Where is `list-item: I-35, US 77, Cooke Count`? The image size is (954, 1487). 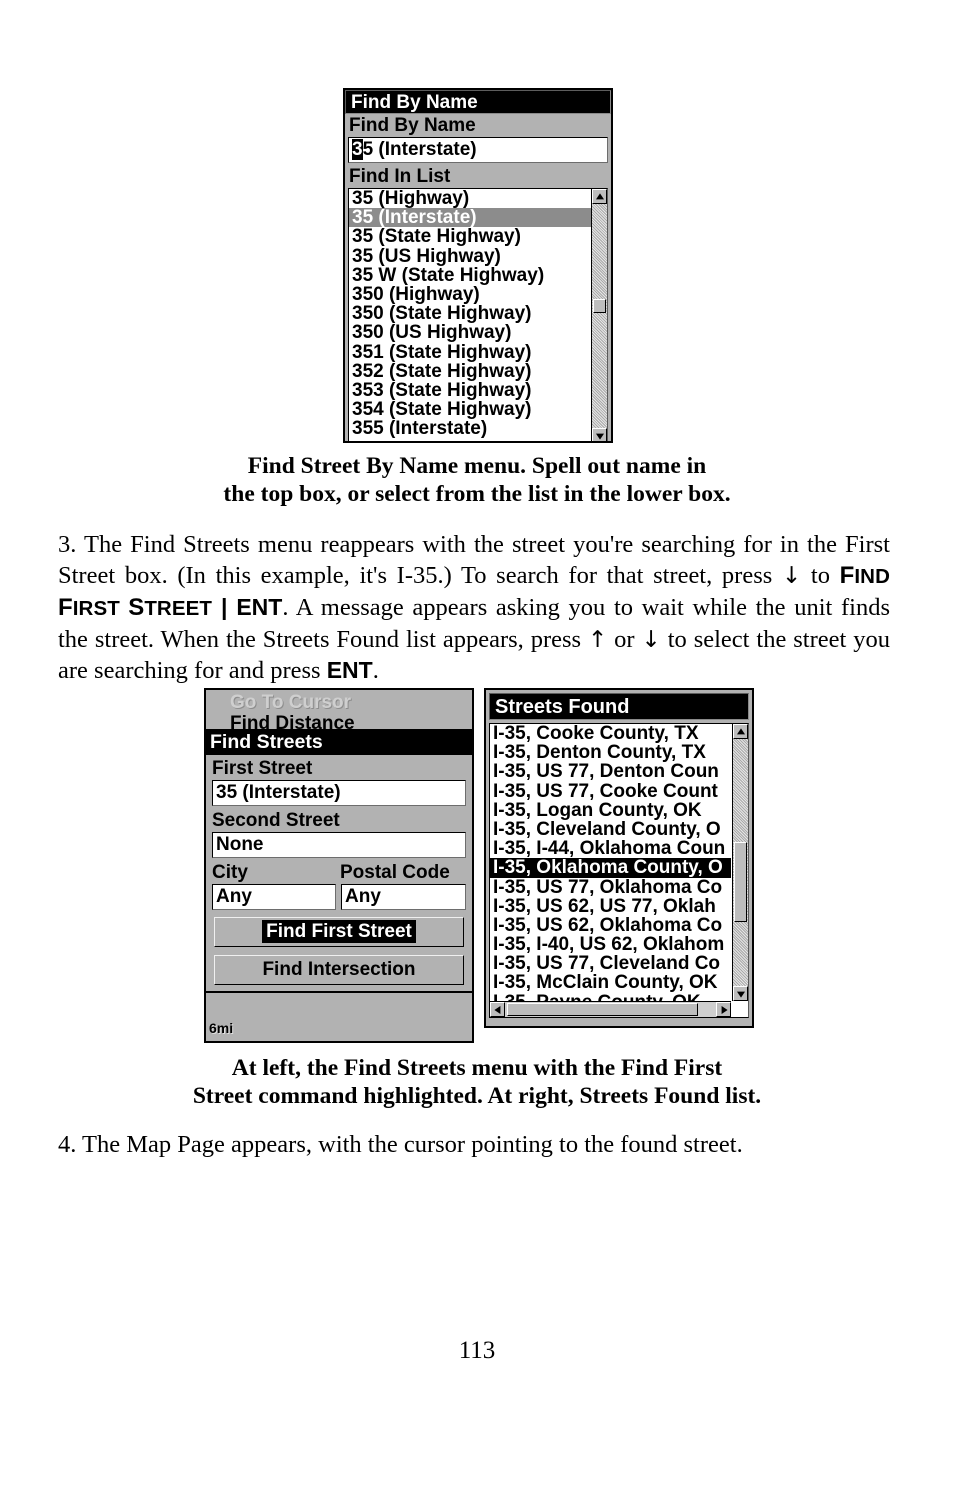
list-item: I-35, US 77, Cooke Count is located at coordinates (610, 791).